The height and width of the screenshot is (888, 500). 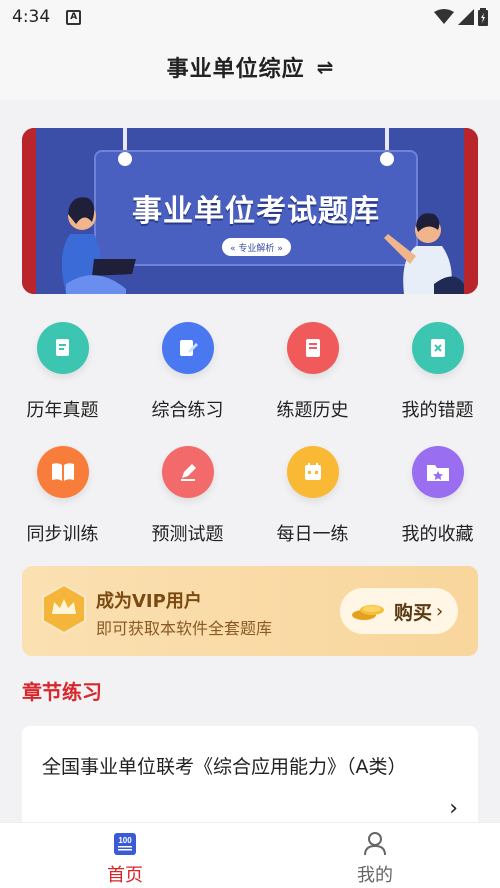 What do you see at coordinates (250, 611) in the screenshot?
I see `vip-promo-card: 成为VIP用户 即可获取本软件全套题库 购买 ›` at bounding box center [250, 611].